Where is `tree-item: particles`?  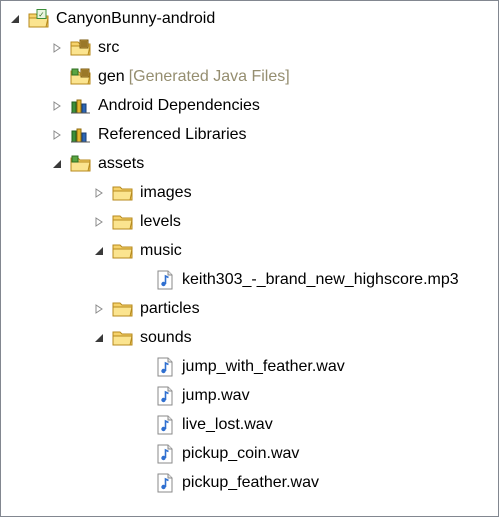
tree-item: particles is located at coordinates (146, 309).